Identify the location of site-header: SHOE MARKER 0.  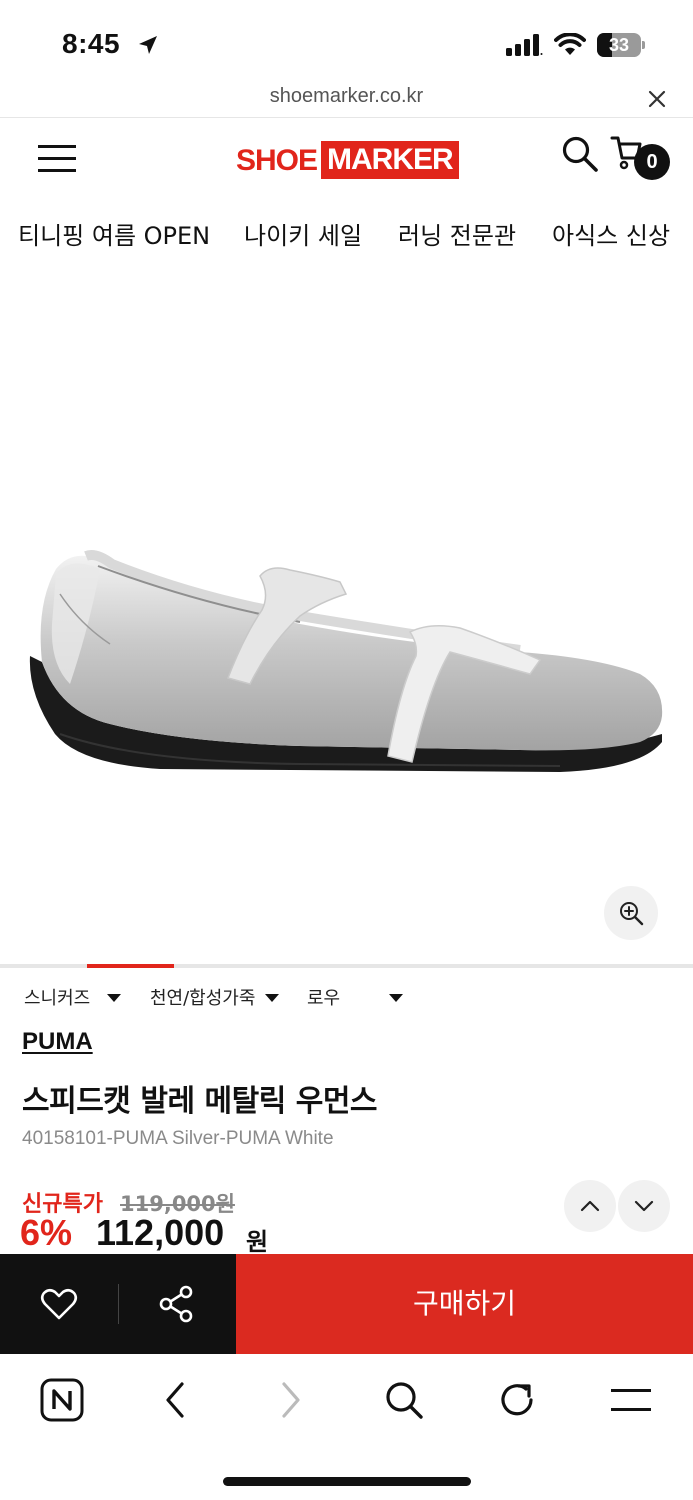
(346, 161).